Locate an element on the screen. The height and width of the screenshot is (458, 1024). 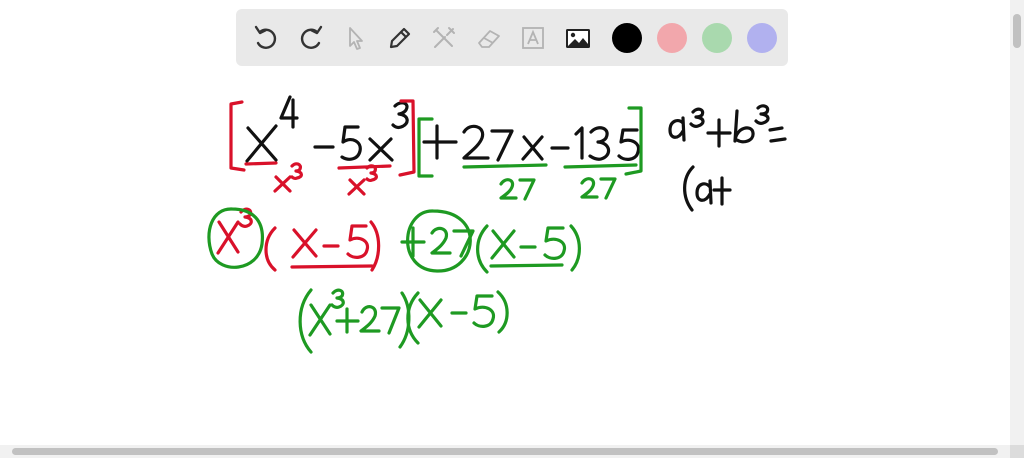
horizontal-scroll-thumb is located at coordinates (505, 451).